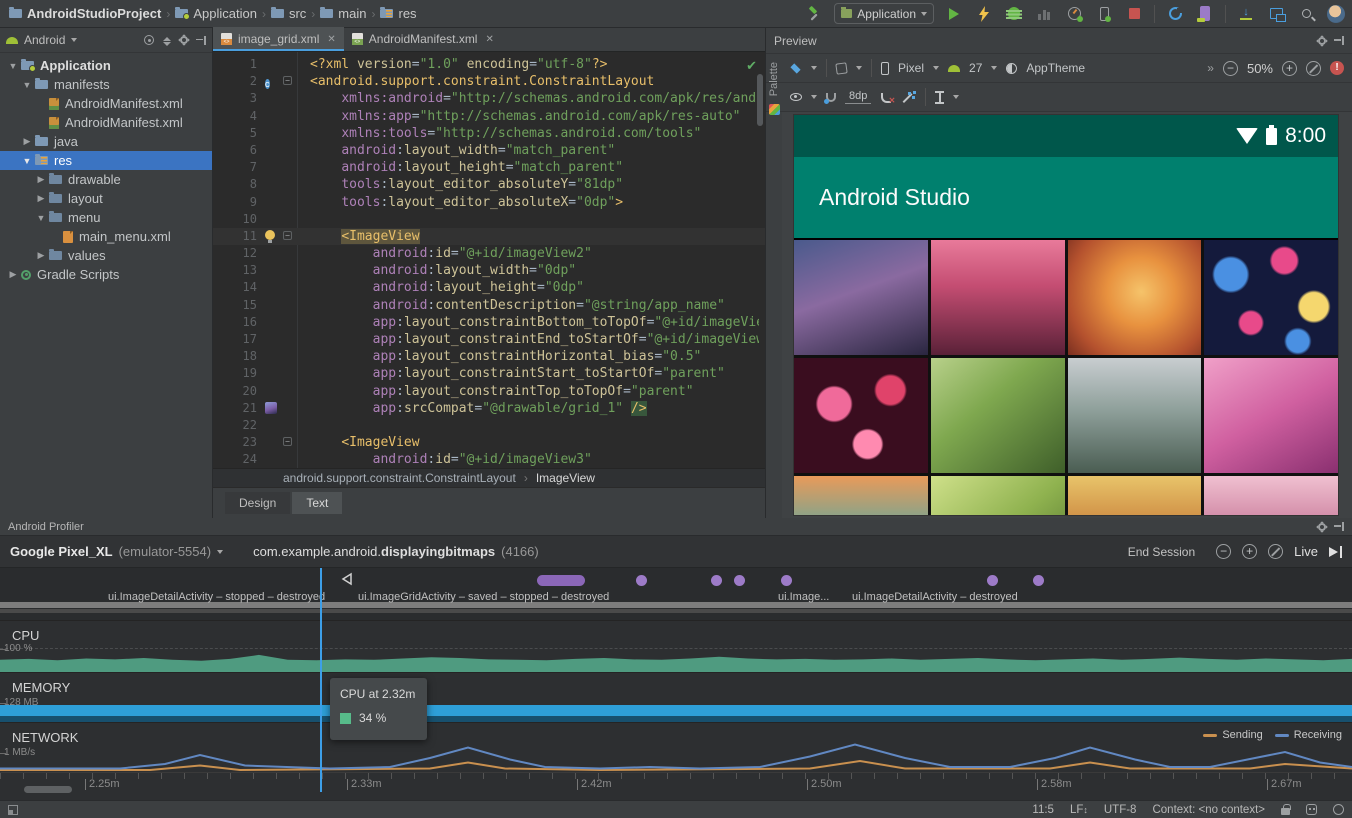  I want to click on apply-changes-icon, so click(984, 14).